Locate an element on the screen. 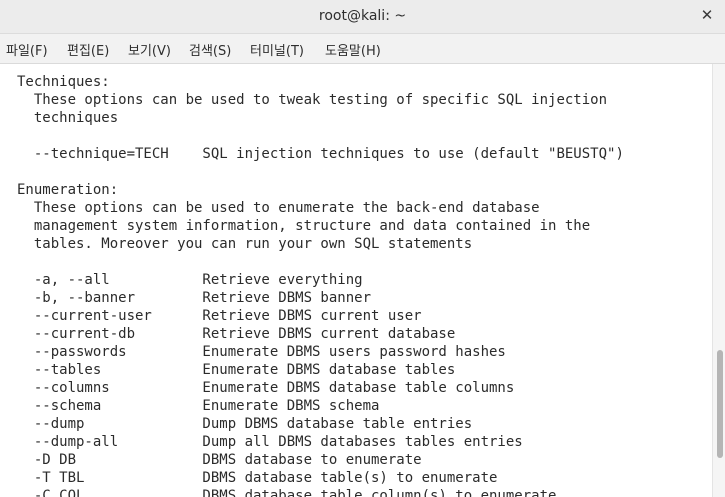  menu-file: 파일(F) is located at coordinates (27, 49).